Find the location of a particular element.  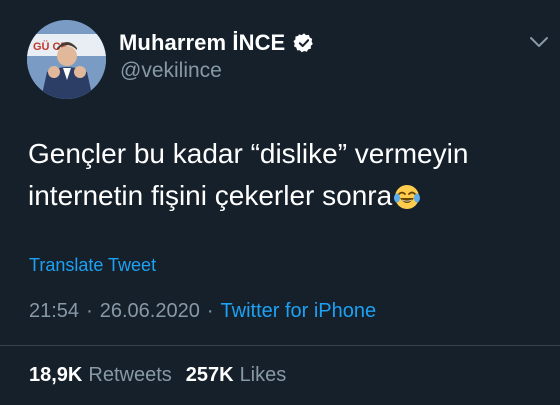

chevron-down-icon is located at coordinates (539, 42).